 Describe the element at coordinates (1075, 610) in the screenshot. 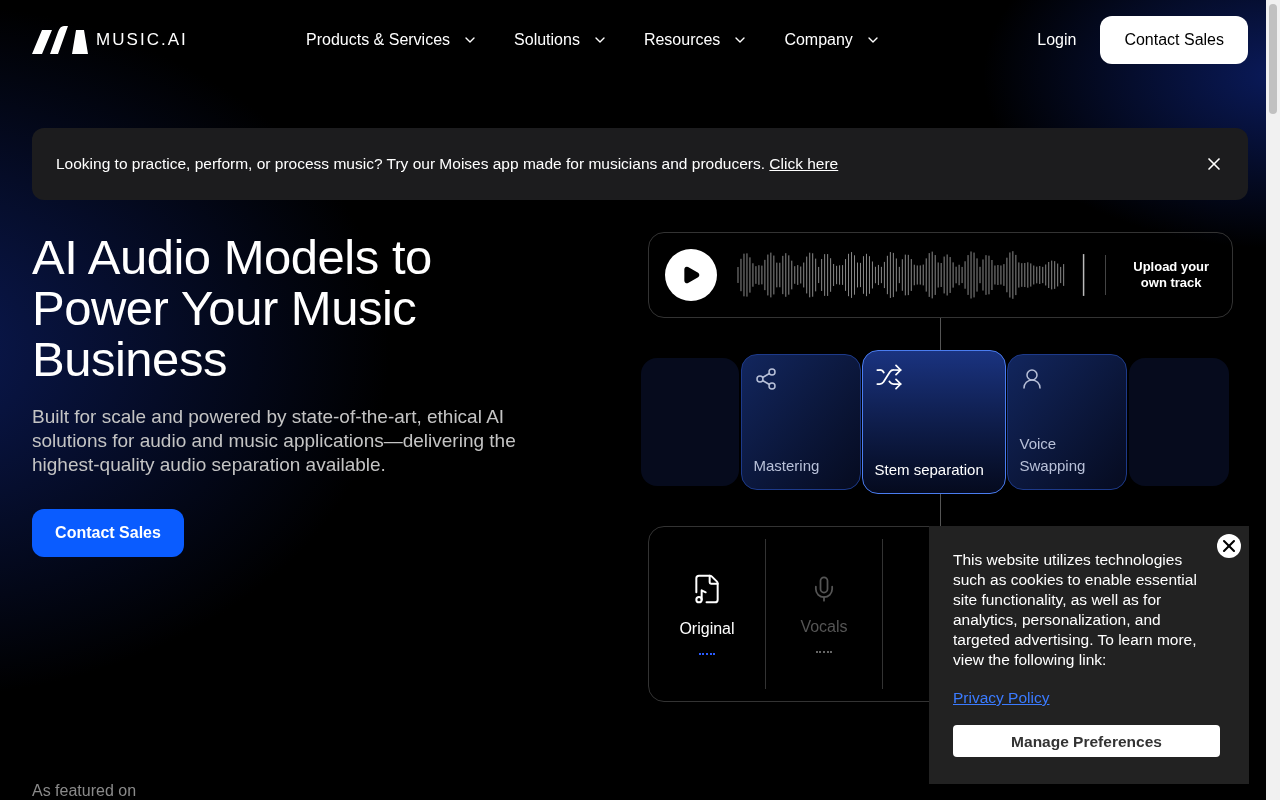

I see `cookie-text: This website utilizes technologies such as cookies to enable essential site functionality, as well as for analytics, personalization, and targeted advertising. To learn more, view the following link:` at that location.